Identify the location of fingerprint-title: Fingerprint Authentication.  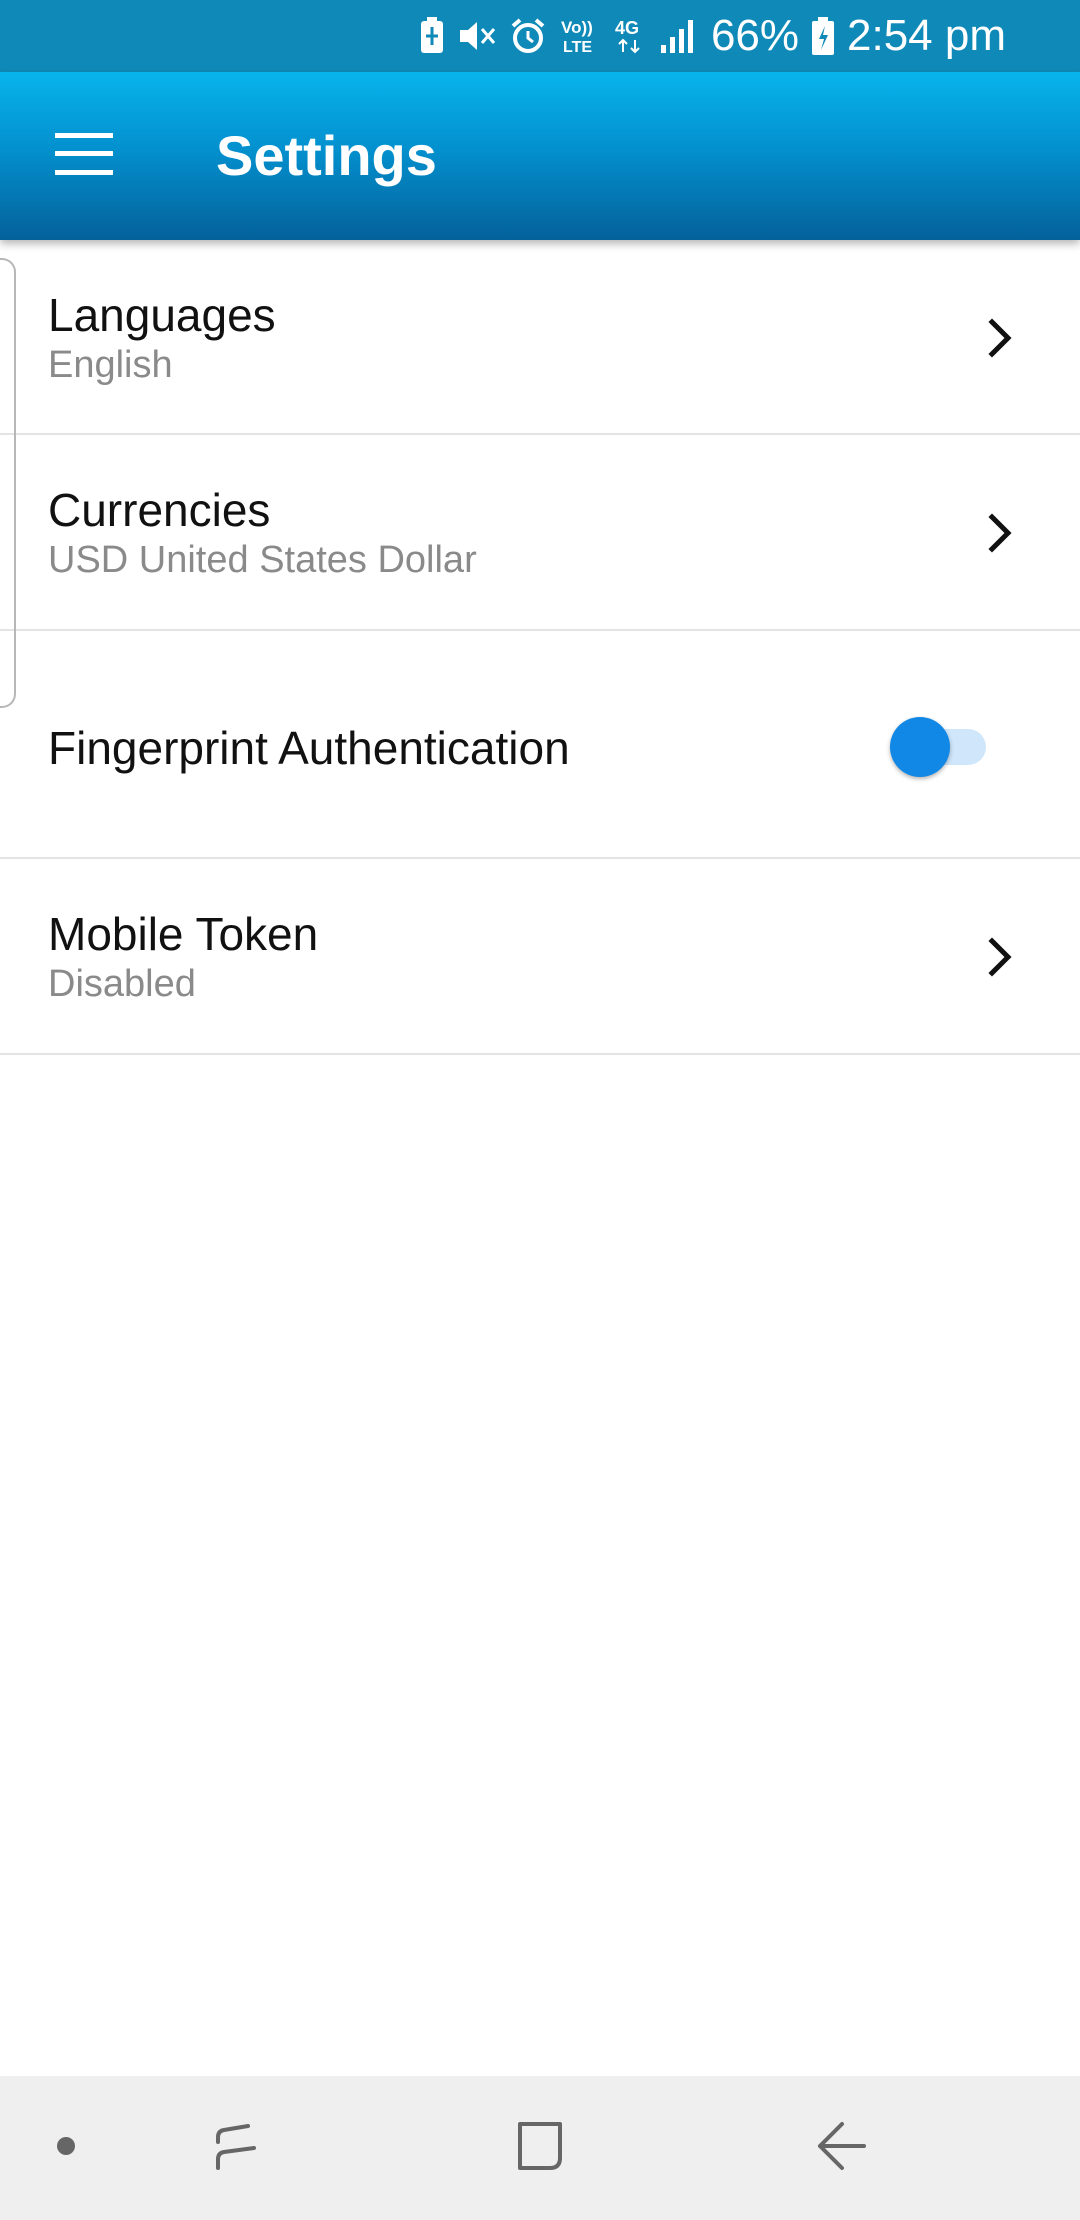
(309, 748).